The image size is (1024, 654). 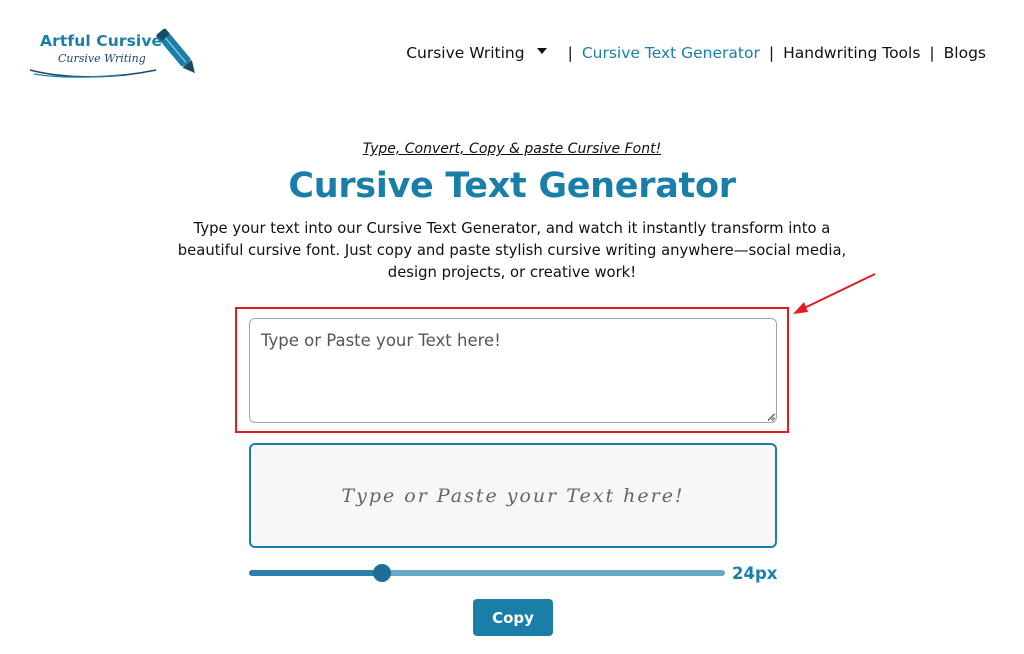 What do you see at coordinates (512, 272) in the screenshot?
I see `intro-line: design projects, or creative work!` at bounding box center [512, 272].